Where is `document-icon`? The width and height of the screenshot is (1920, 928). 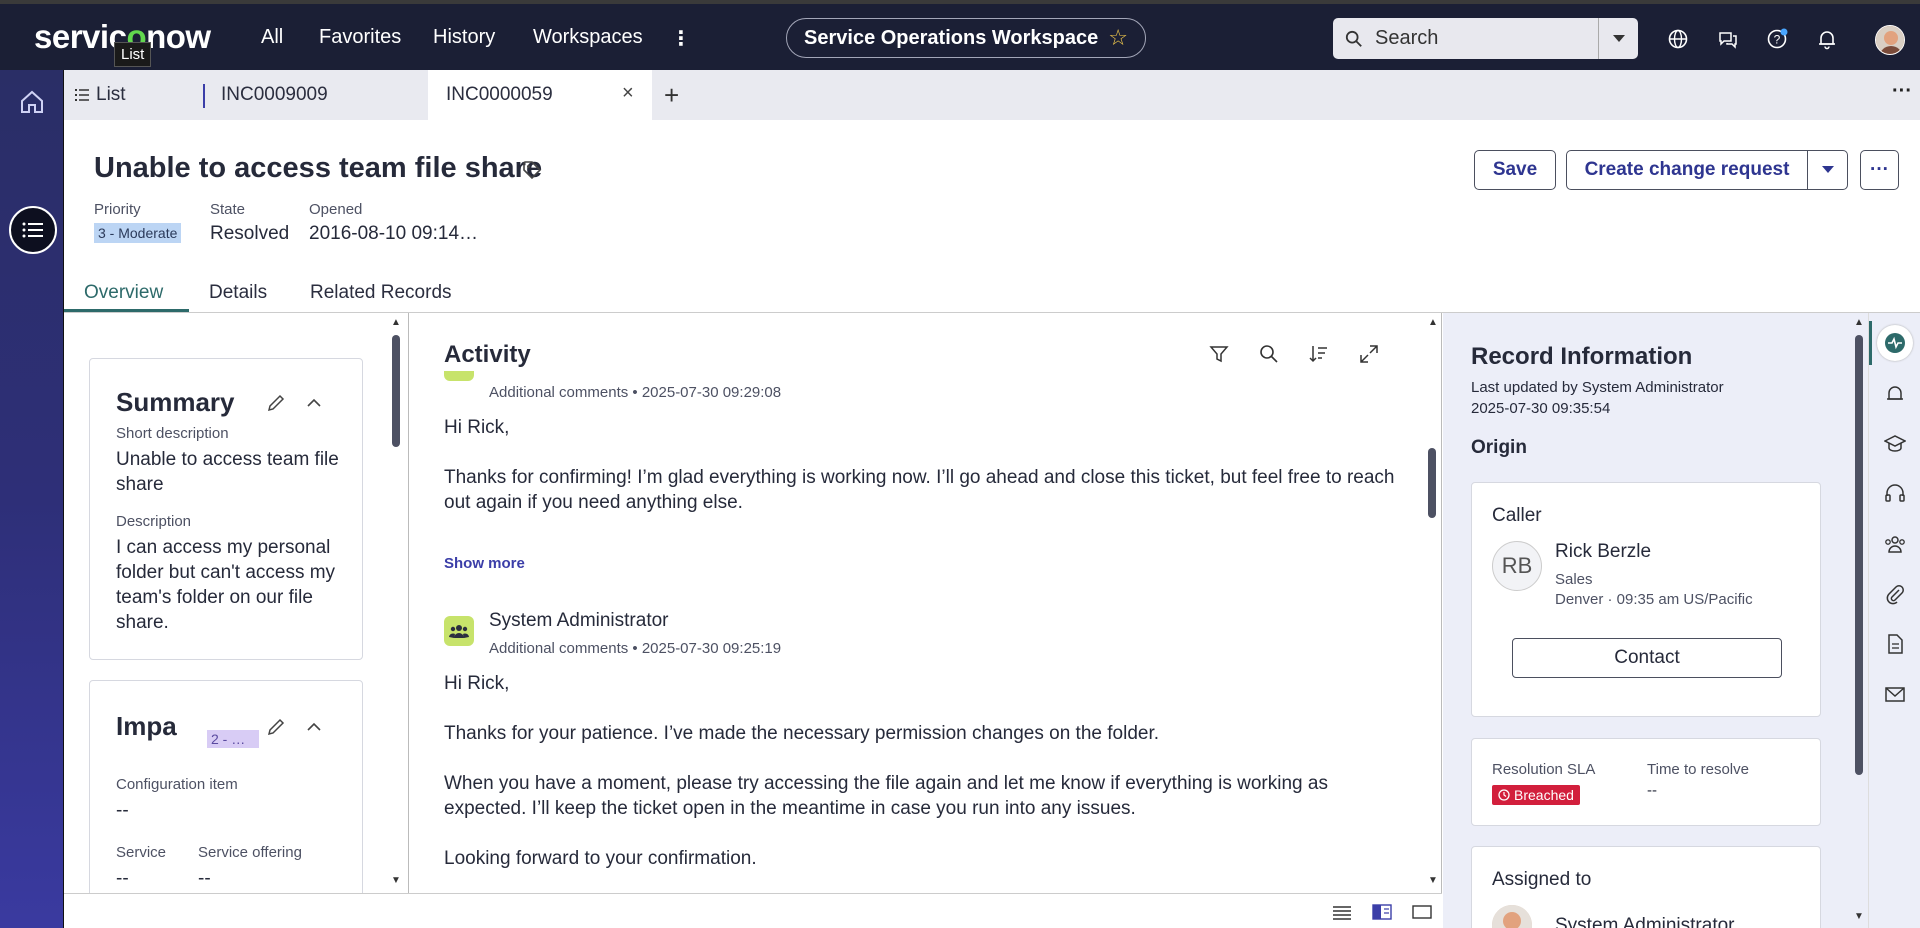 document-icon is located at coordinates (1895, 644).